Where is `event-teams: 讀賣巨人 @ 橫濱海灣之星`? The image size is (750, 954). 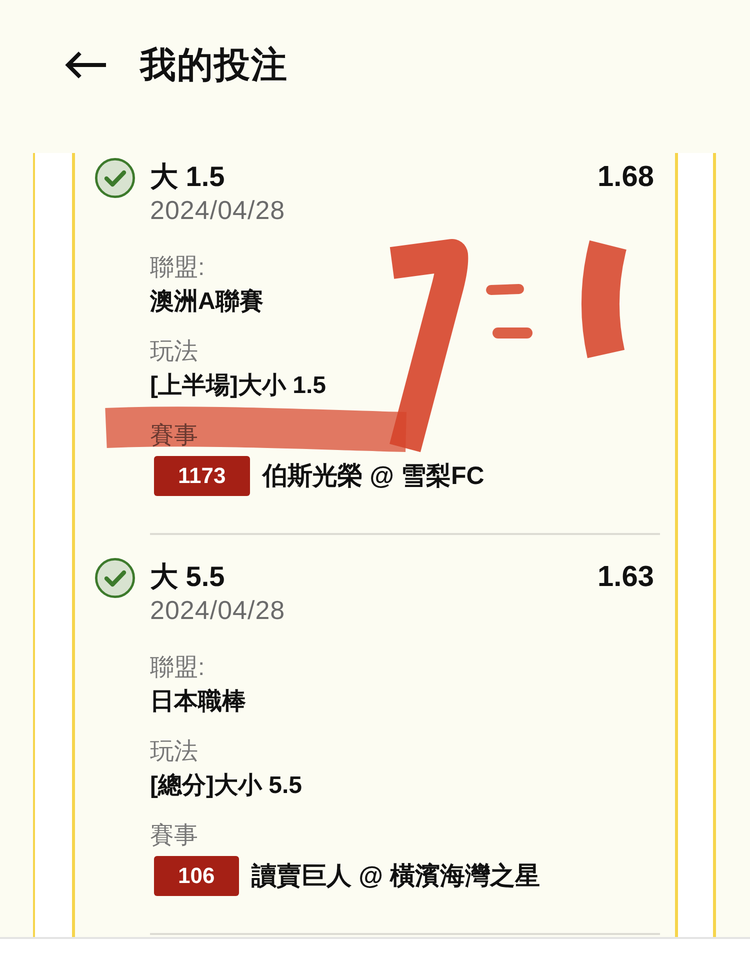 event-teams: 讀賣巨人 @ 橫濱海灣之星 is located at coordinates (396, 876).